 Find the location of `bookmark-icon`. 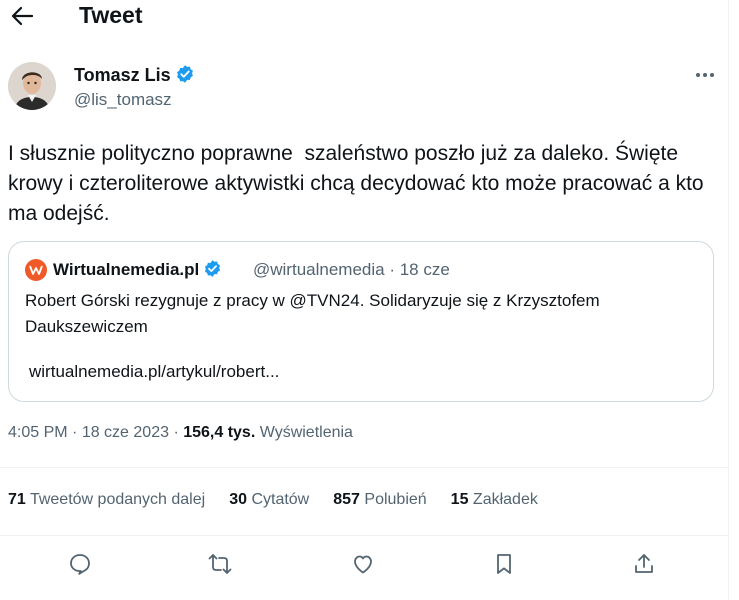

bookmark-icon is located at coordinates (504, 564).